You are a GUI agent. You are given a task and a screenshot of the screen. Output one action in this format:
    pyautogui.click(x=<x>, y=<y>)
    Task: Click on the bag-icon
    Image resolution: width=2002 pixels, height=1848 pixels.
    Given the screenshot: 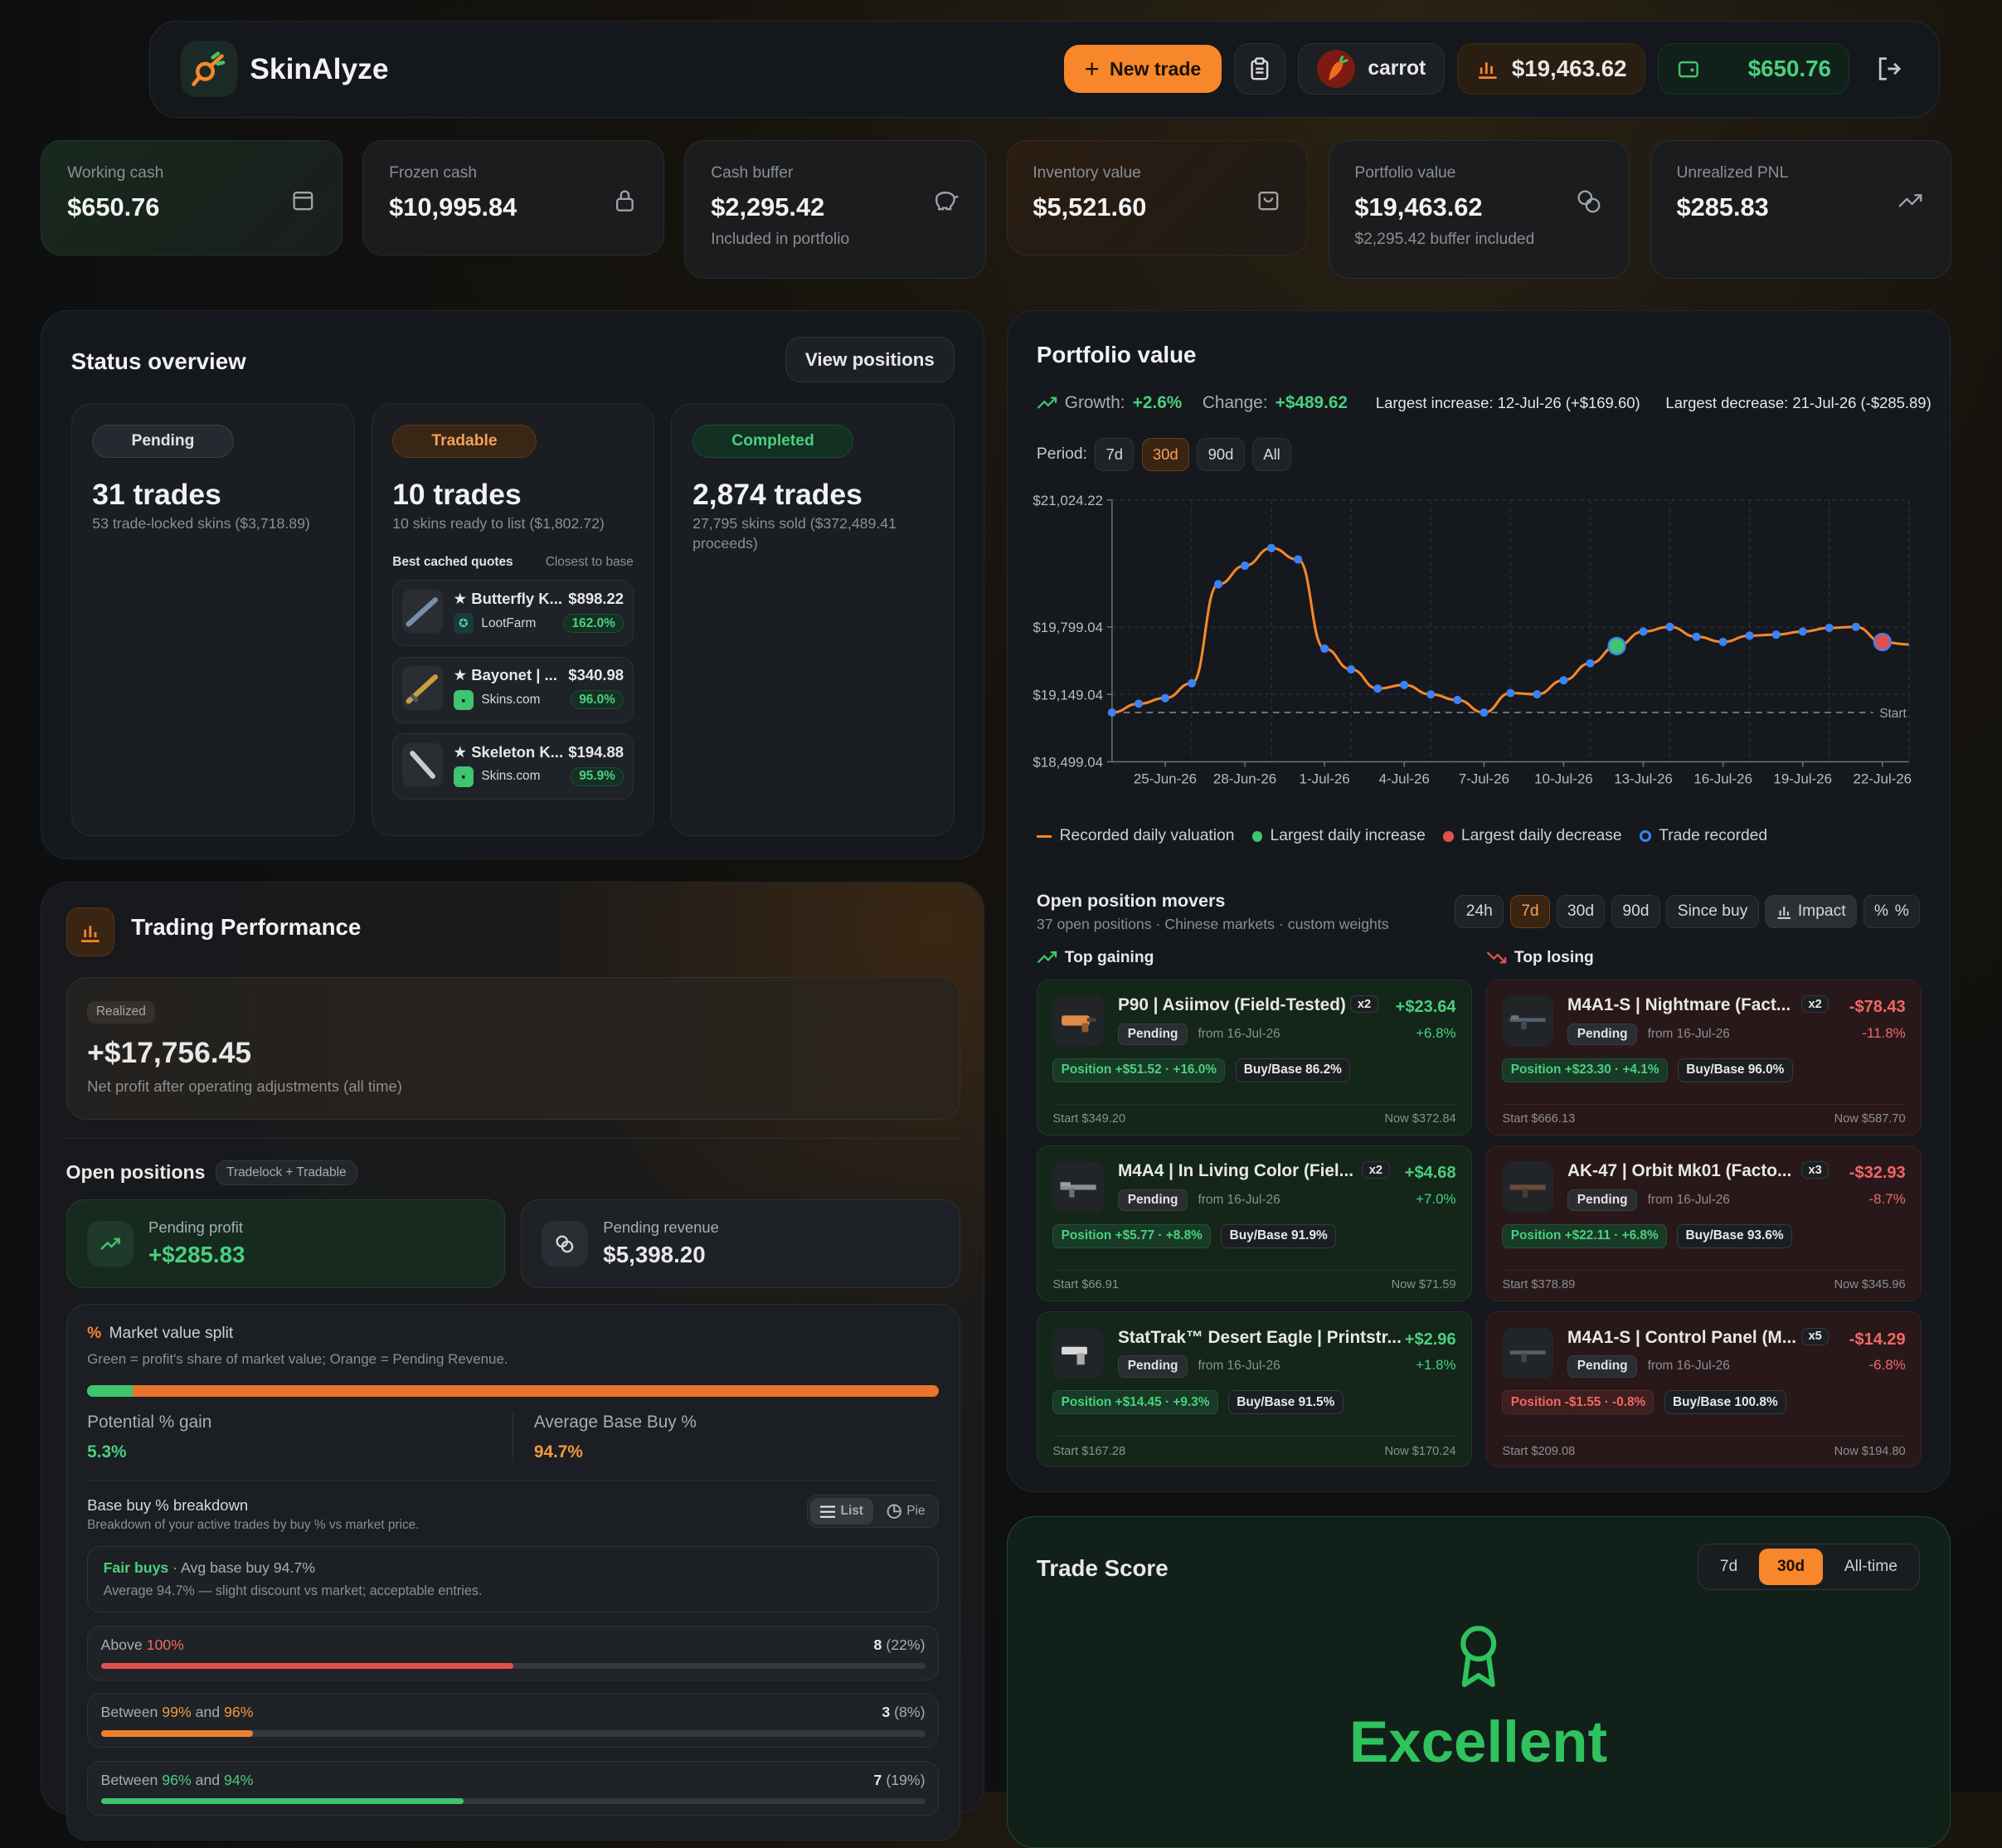 What is the action you would take?
    pyautogui.click(x=1268, y=201)
    